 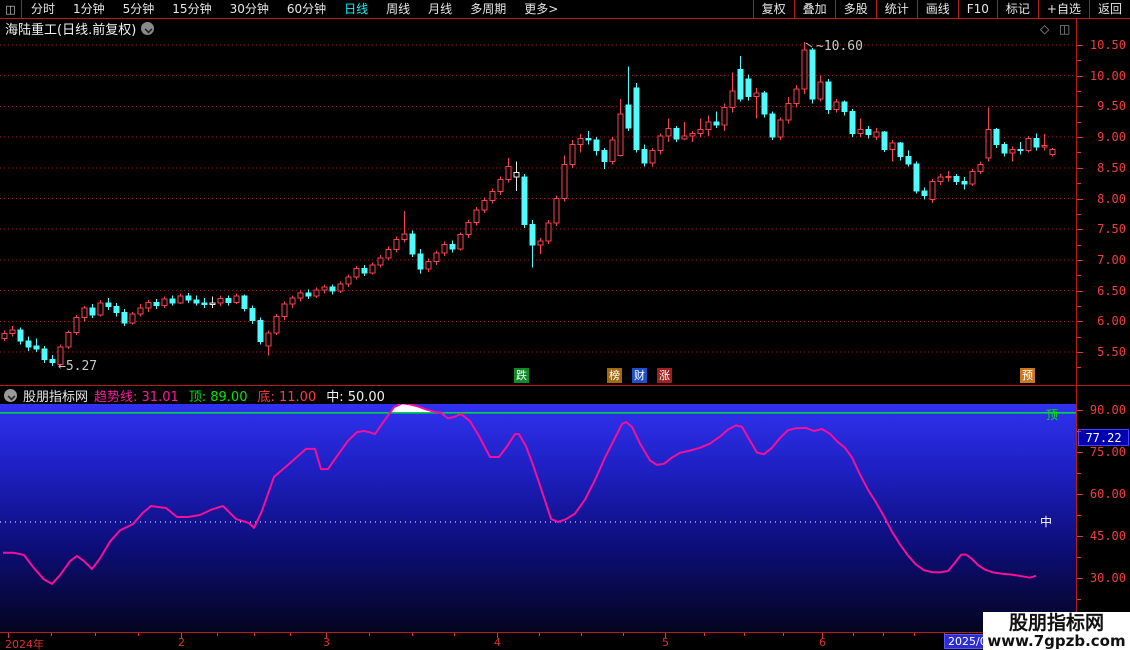 What do you see at coordinates (212, 302) in the screenshot?
I see `selected-candle` at bounding box center [212, 302].